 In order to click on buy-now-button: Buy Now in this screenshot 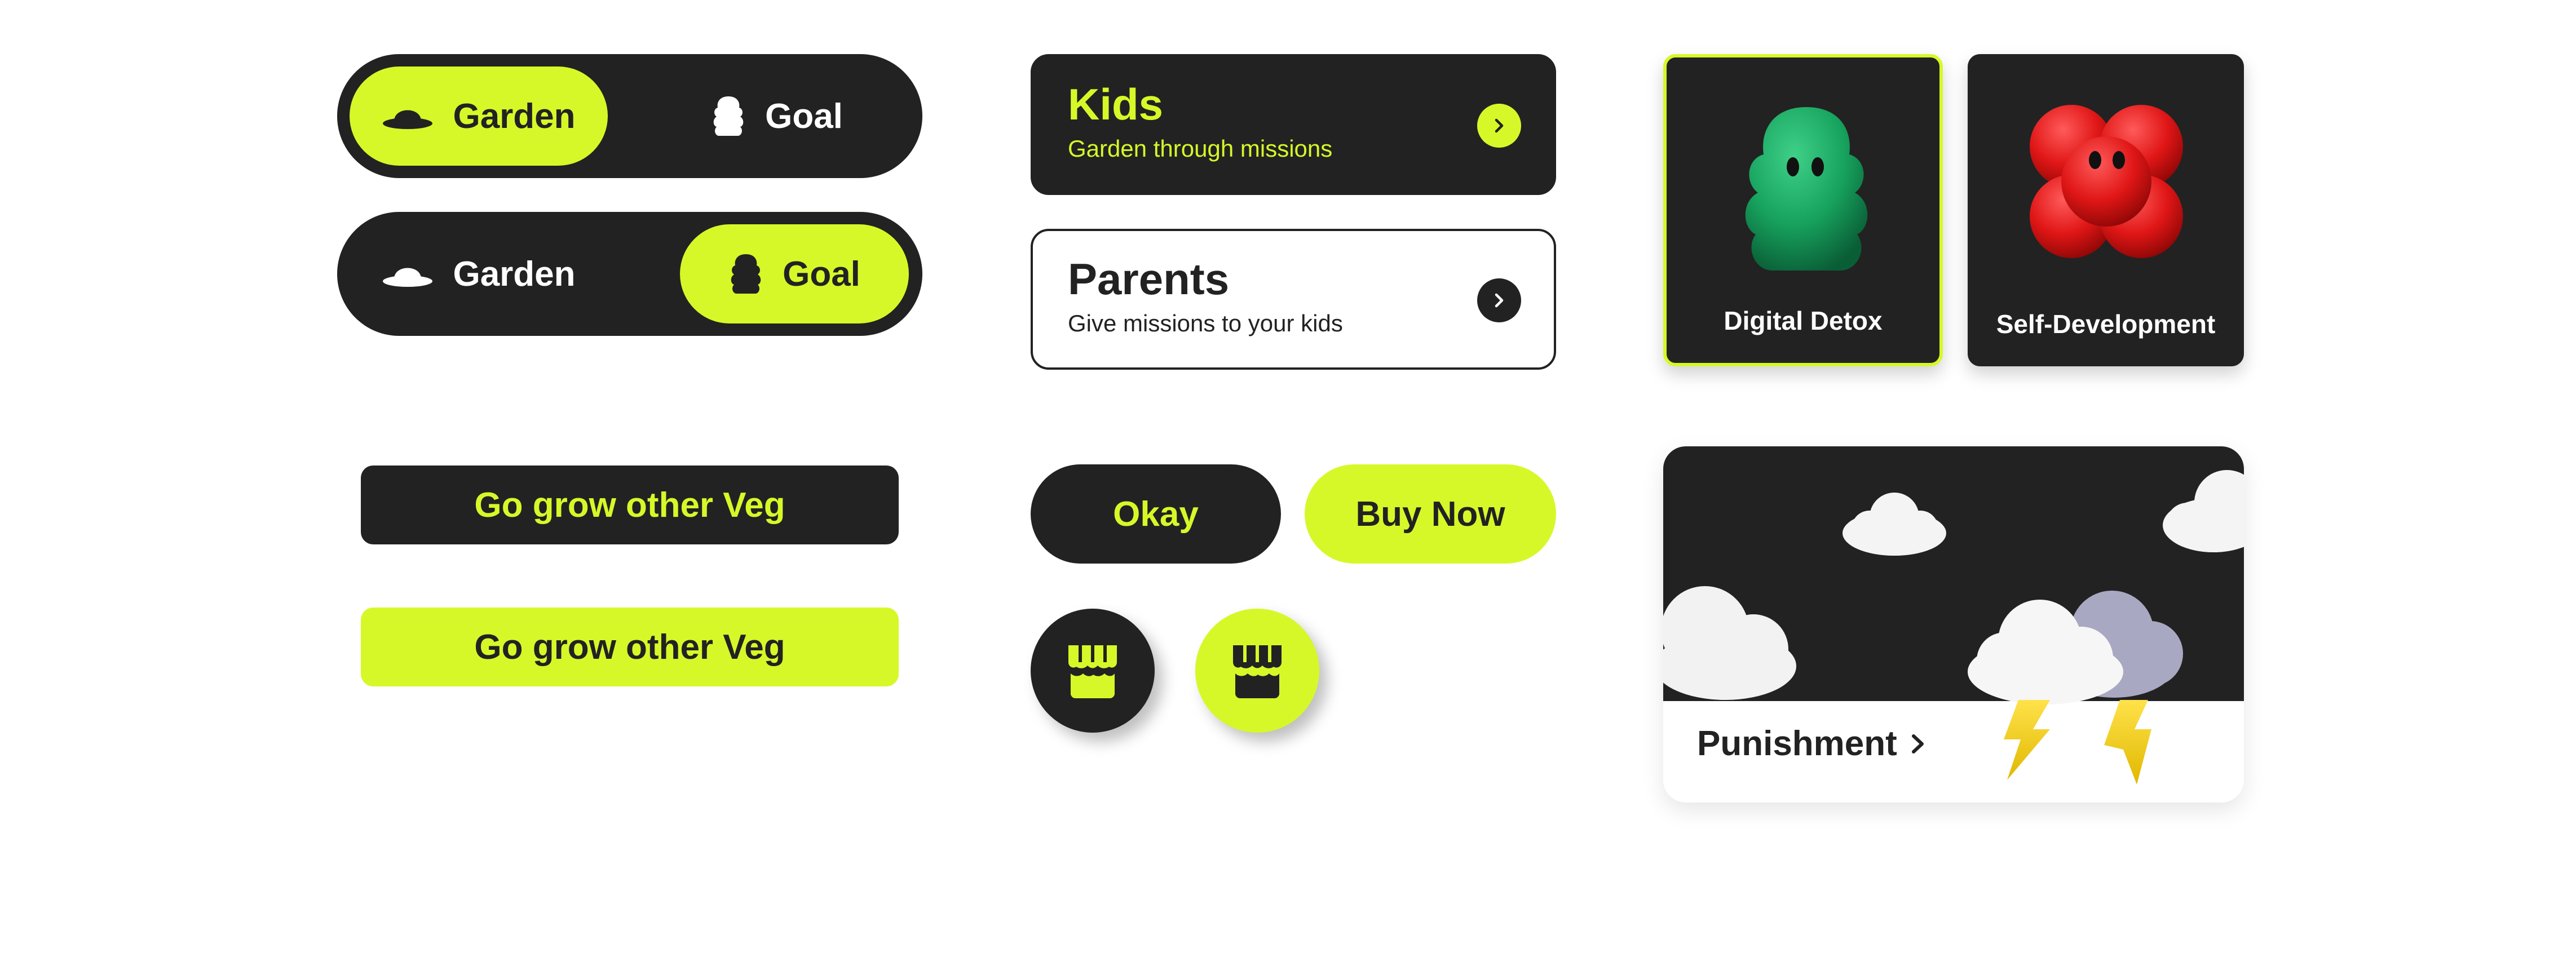, I will do `click(1430, 514)`.